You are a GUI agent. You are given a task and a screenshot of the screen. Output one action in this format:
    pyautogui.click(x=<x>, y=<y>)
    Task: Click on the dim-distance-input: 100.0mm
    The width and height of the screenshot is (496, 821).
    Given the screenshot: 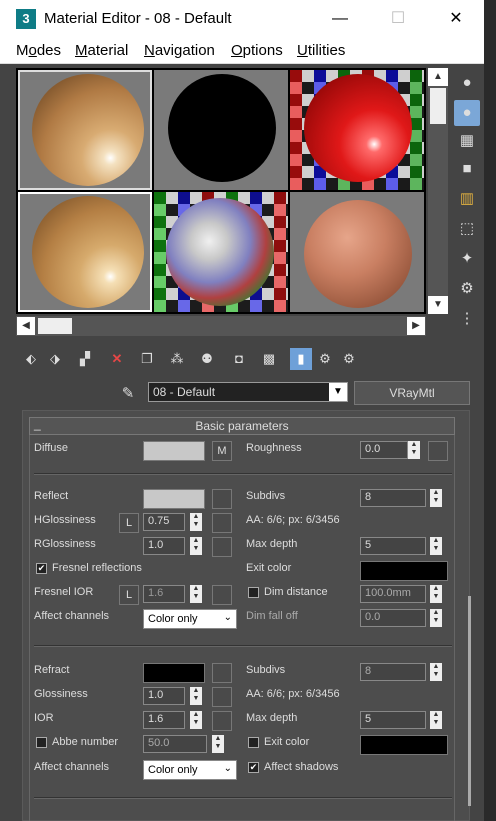 What is the action you would take?
    pyautogui.click(x=393, y=594)
    